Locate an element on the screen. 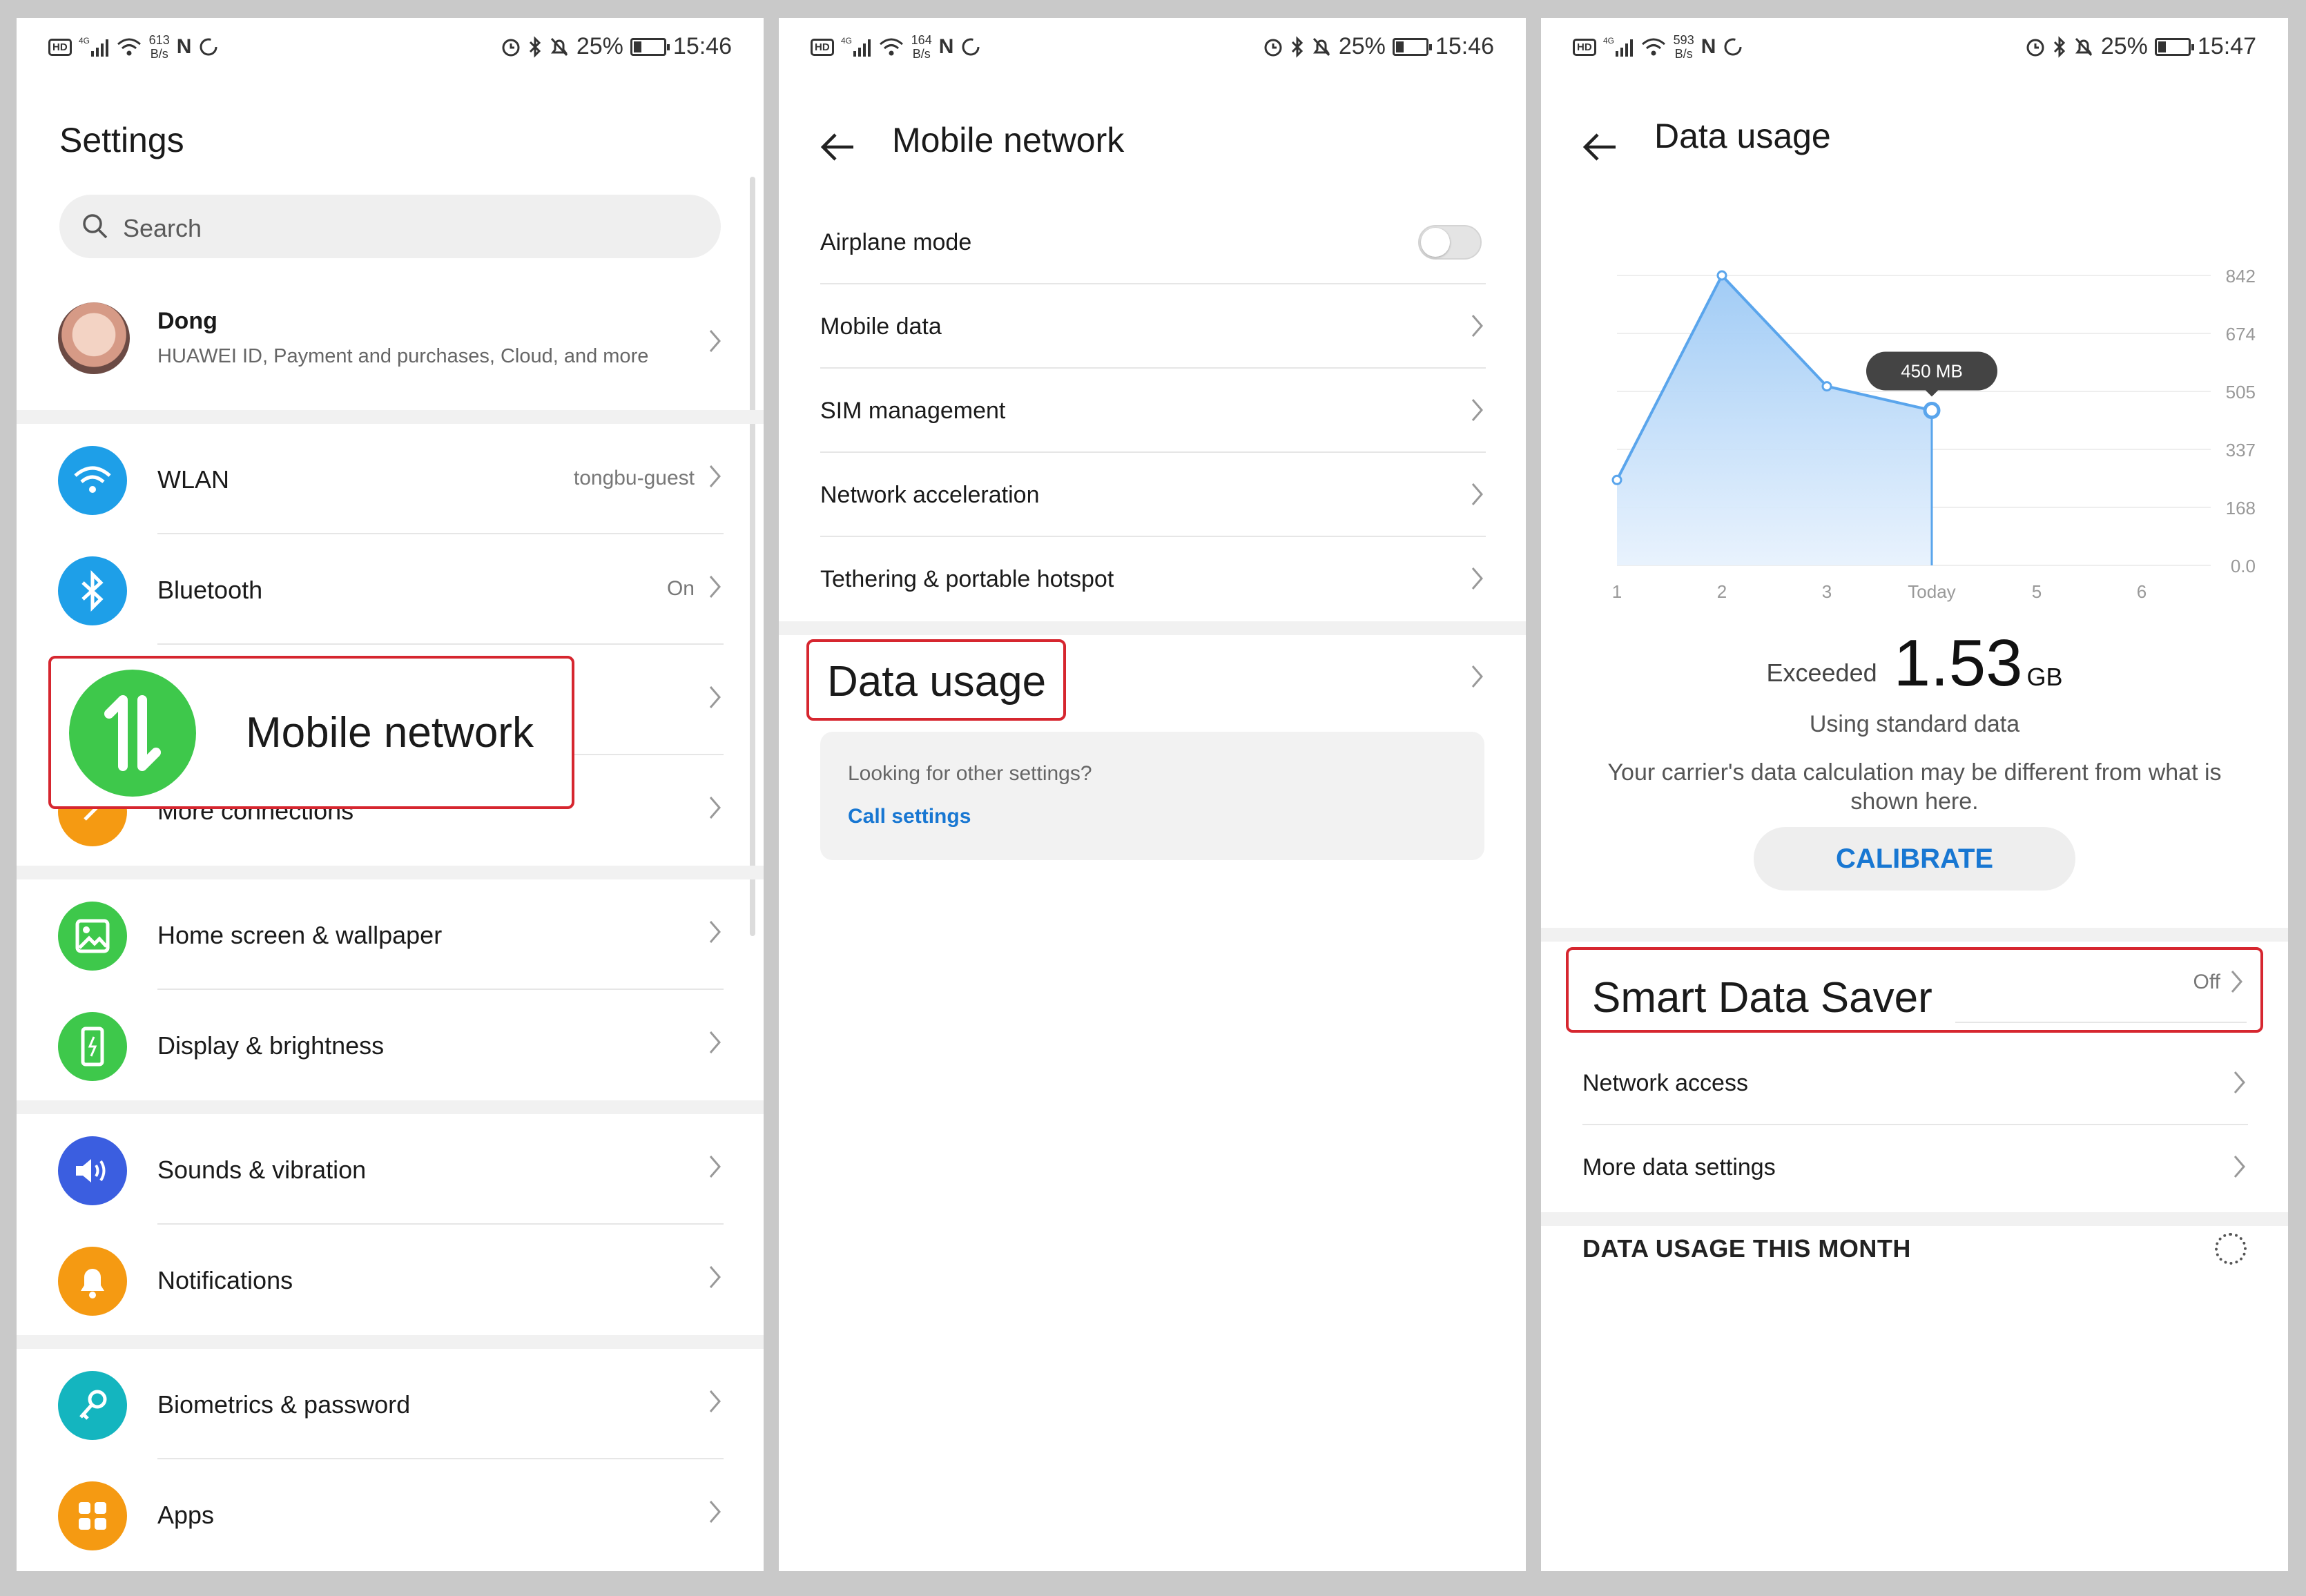 The height and width of the screenshot is (1596, 2306). network-speed: 593 B/s is located at coordinates (1683, 47).